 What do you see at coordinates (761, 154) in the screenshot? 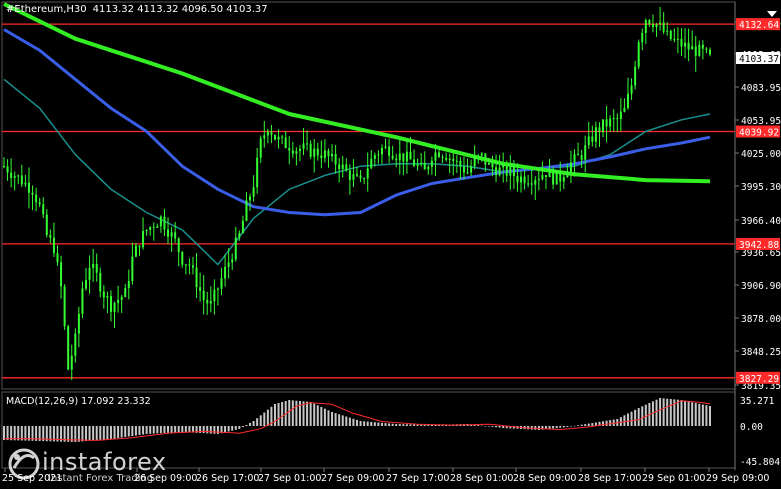
I see `price-label: 4025.00` at bounding box center [761, 154].